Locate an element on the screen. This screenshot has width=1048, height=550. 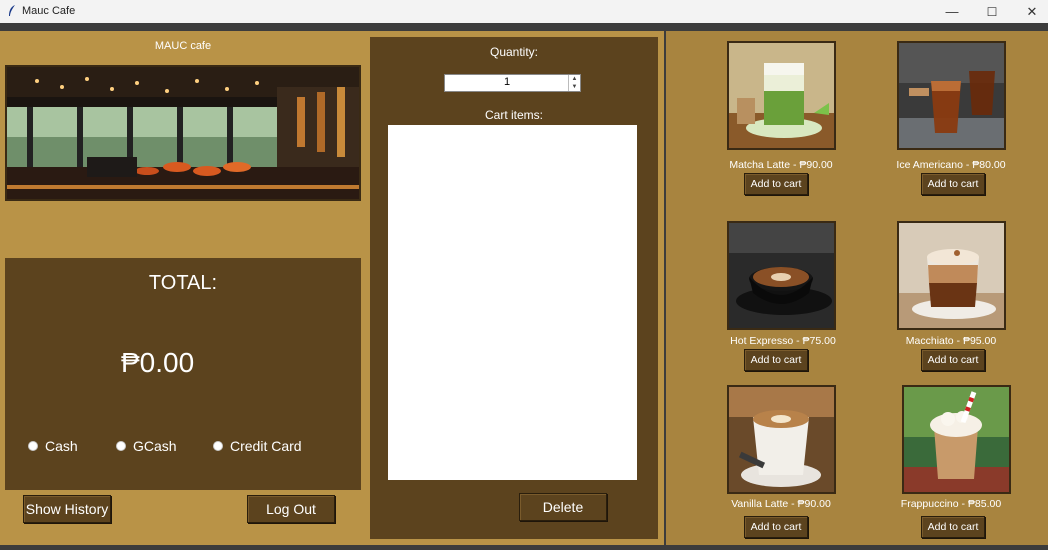
add-to-cart-button-matcha-latte: Add to cart is located at coordinates (776, 184).